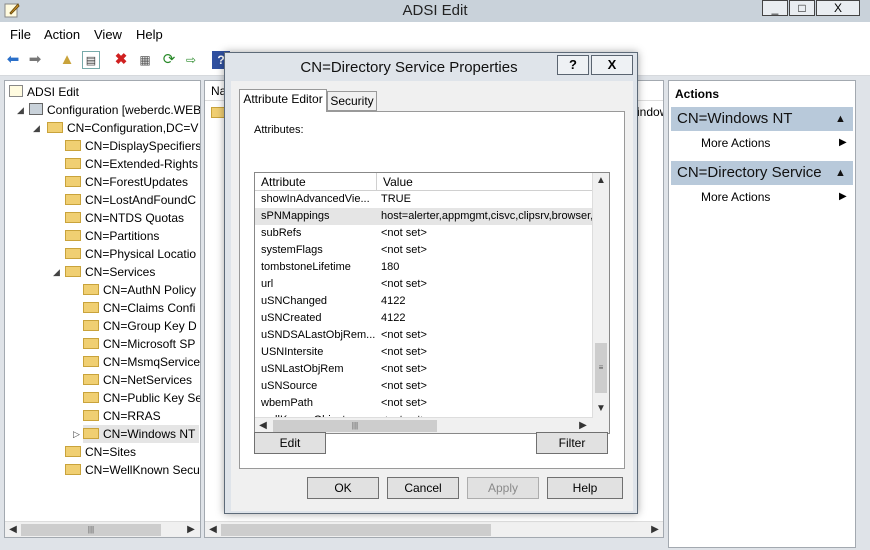 This screenshot has width=870, height=550. What do you see at coordinates (352, 101) in the screenshot?
I see `tab-security: Security` at bounding box center [352, 101].